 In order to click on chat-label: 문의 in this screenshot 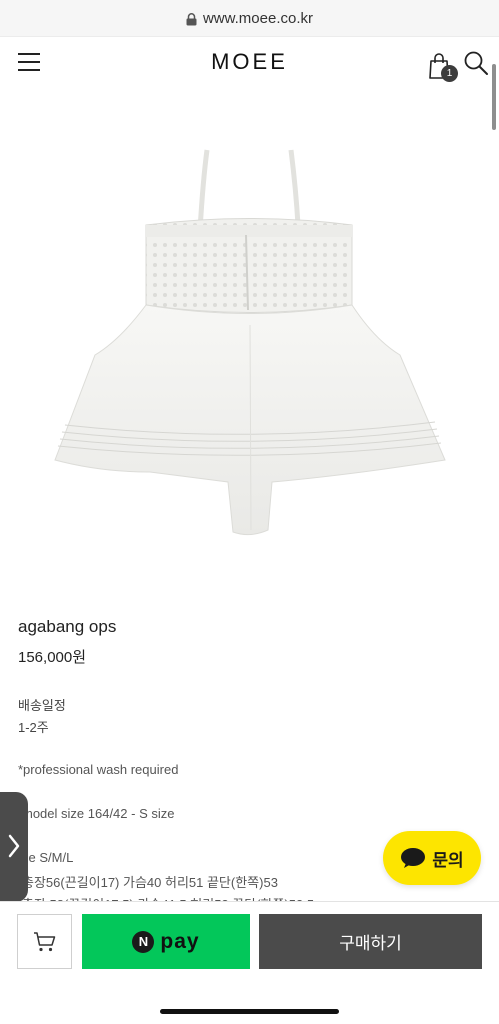, I will do `click(448, 860)`.